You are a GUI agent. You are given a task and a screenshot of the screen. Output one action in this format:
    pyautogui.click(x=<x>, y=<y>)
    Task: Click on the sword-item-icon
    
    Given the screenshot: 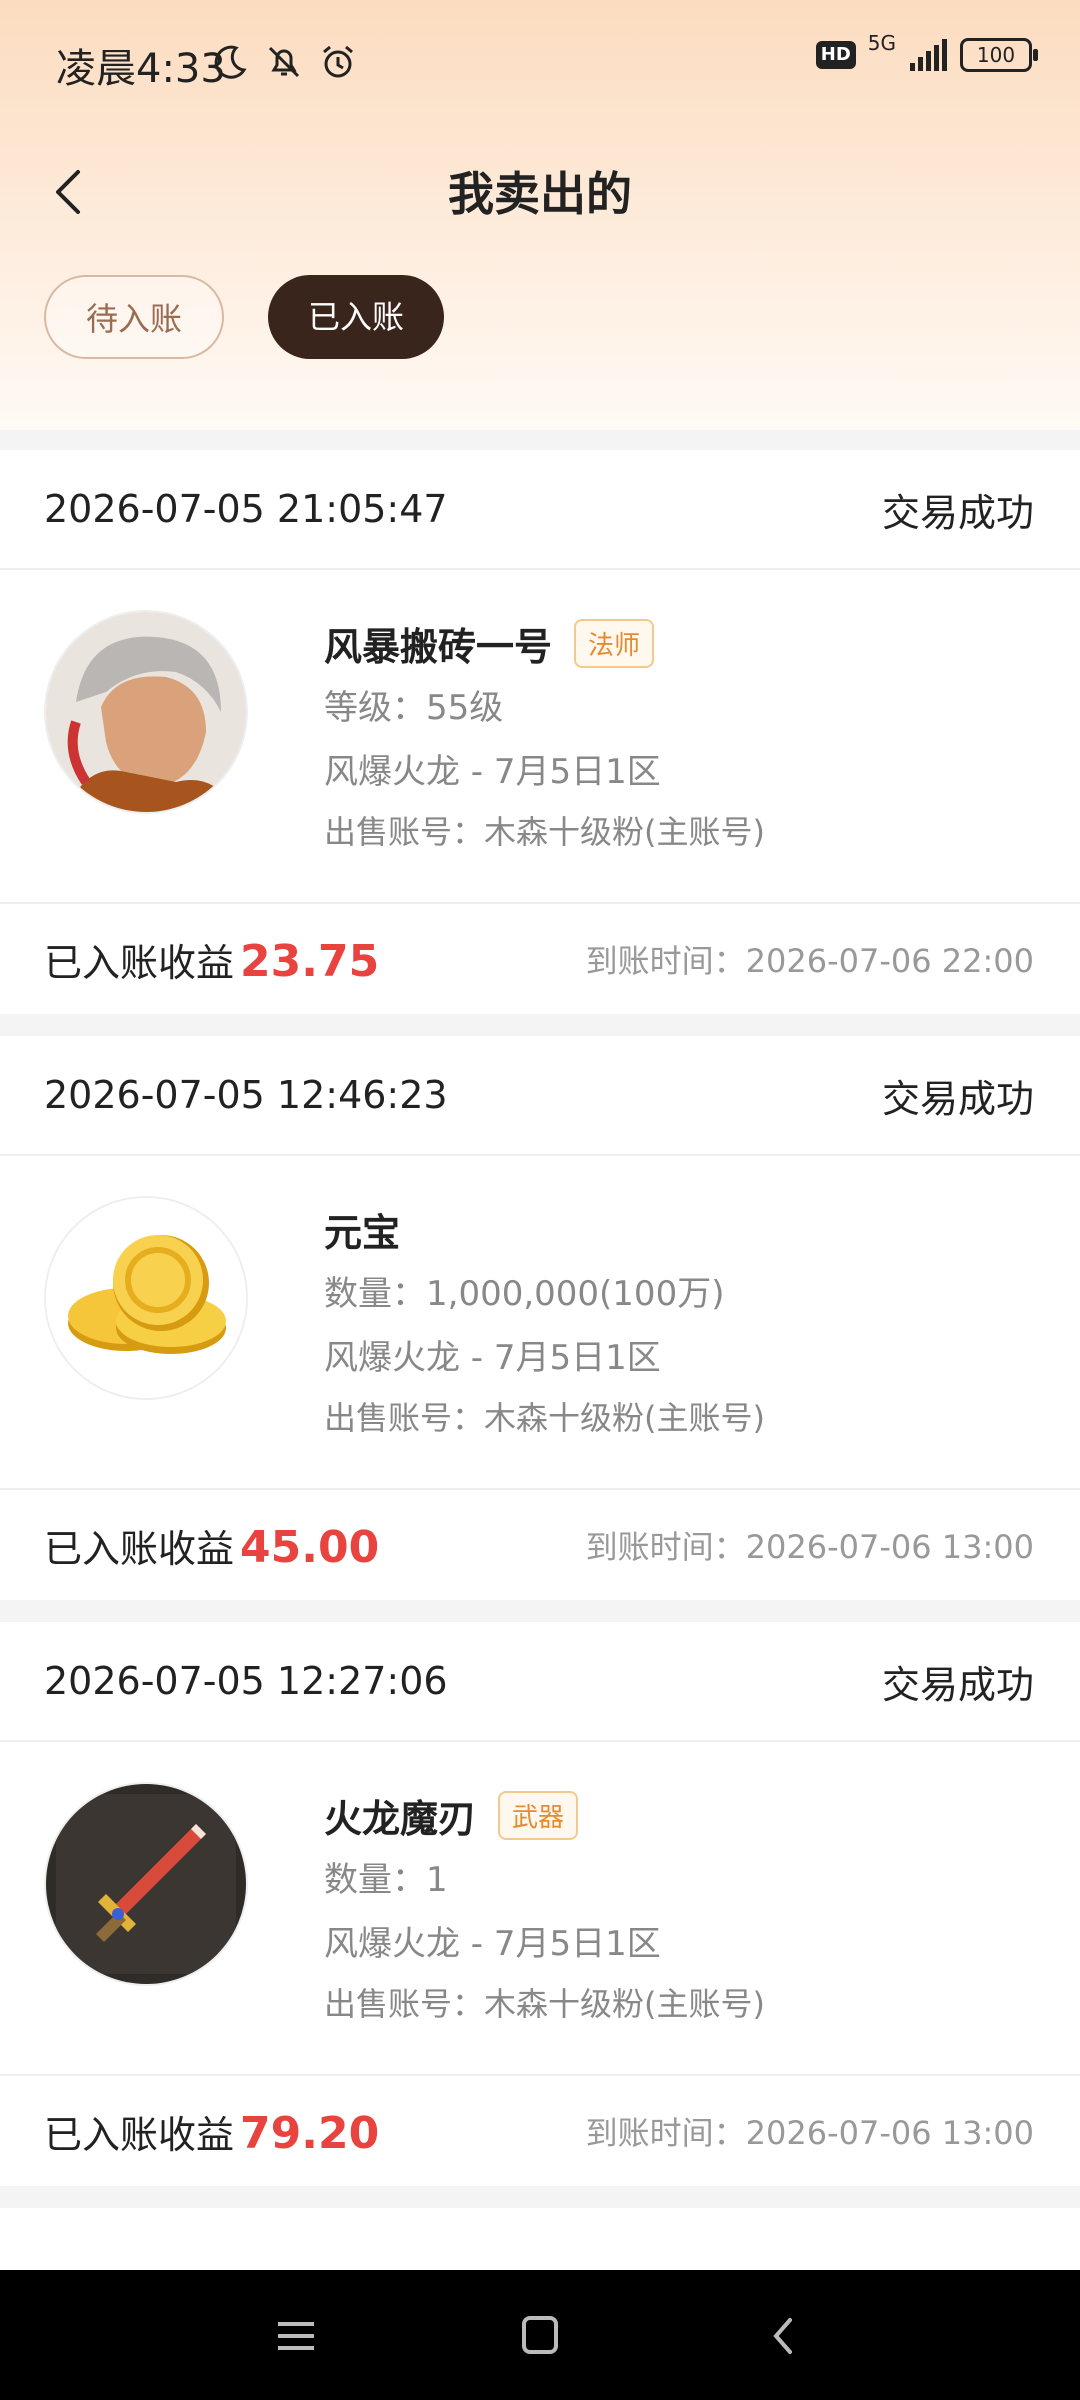 What is the action you would take?
    pyautogui.click(x=146, y=1884)
    